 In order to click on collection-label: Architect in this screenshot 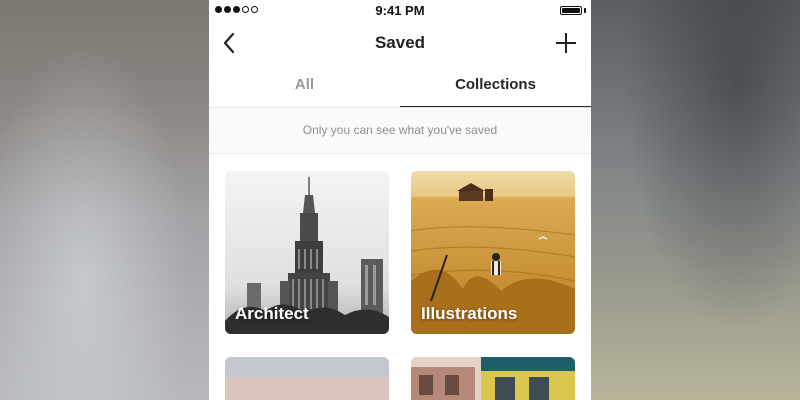, I will do `click(272, 313)`.